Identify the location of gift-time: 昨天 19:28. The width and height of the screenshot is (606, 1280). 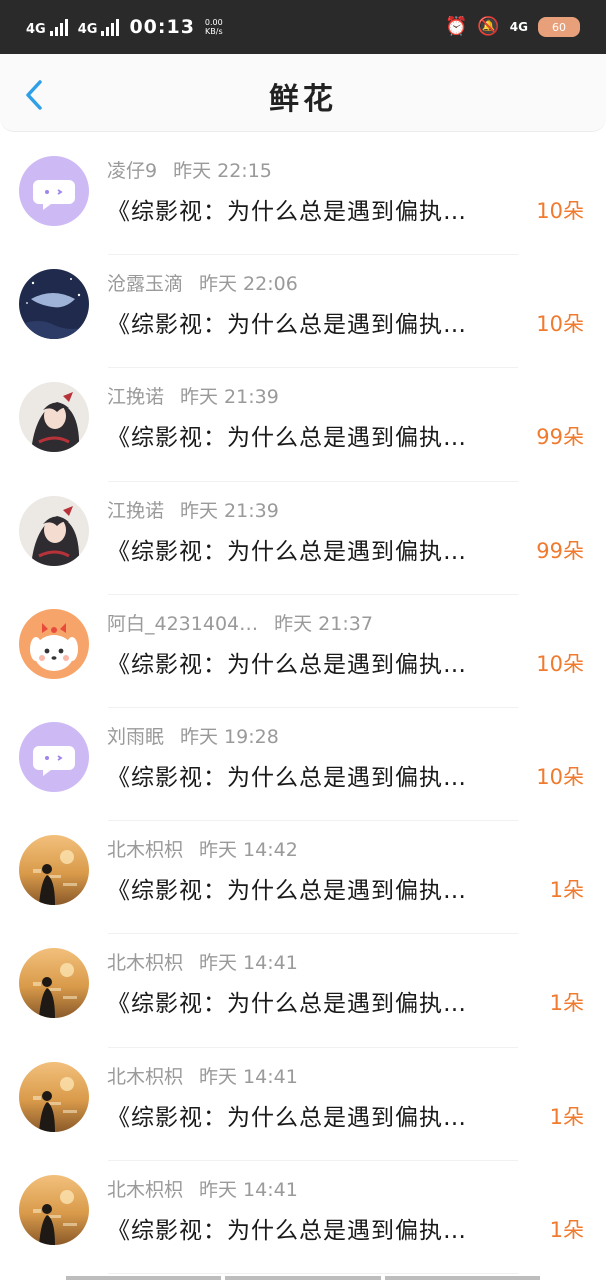
(229, 736).